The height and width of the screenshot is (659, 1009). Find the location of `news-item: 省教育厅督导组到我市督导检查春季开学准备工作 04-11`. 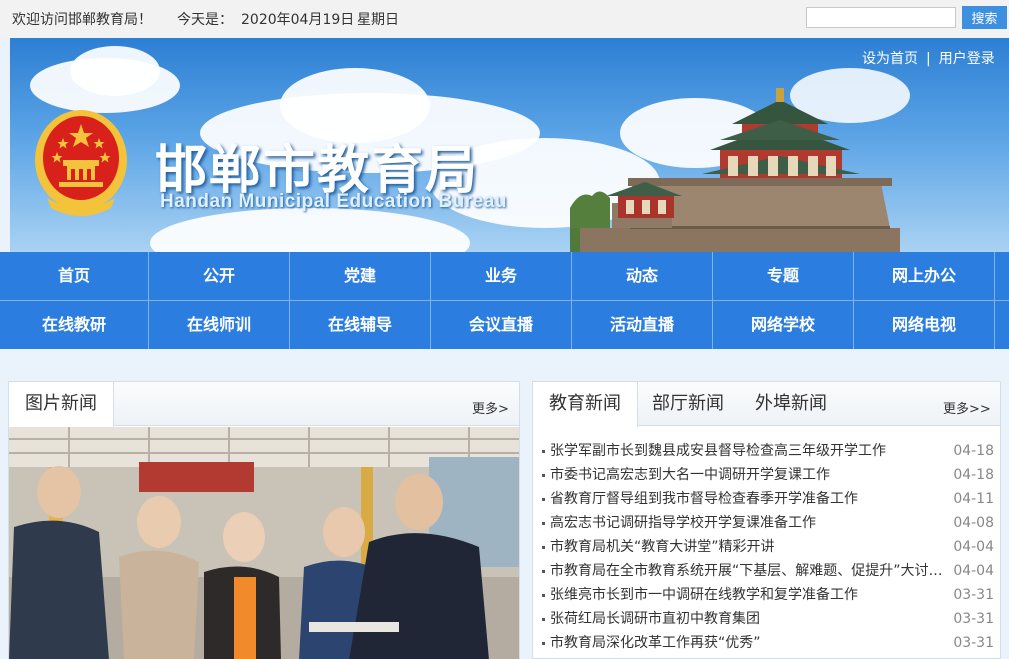

news-item: 省教育厅督导组到我市督导检查春季开学准备工作 04-11 is located at coordinates (768, 499).